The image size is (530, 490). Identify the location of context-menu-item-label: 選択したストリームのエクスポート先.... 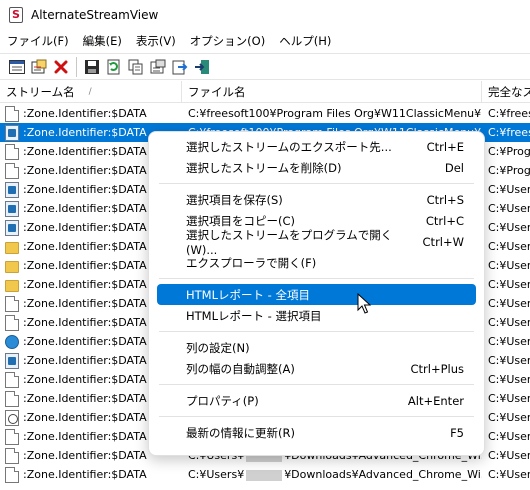
(289, 146).